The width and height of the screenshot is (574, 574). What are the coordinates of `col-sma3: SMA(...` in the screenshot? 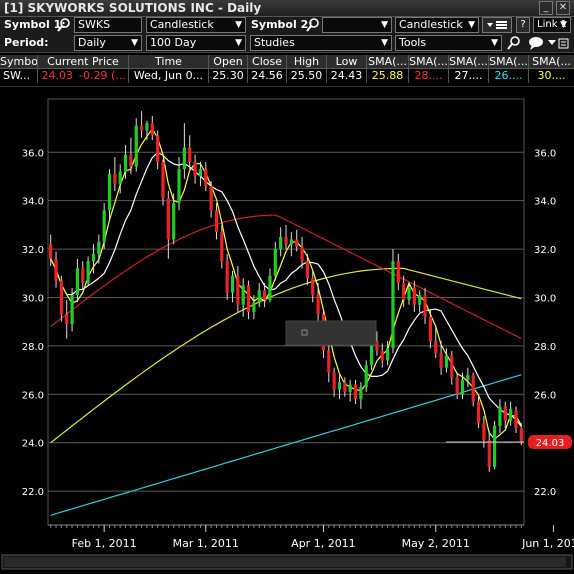 It's located at (469, 62).